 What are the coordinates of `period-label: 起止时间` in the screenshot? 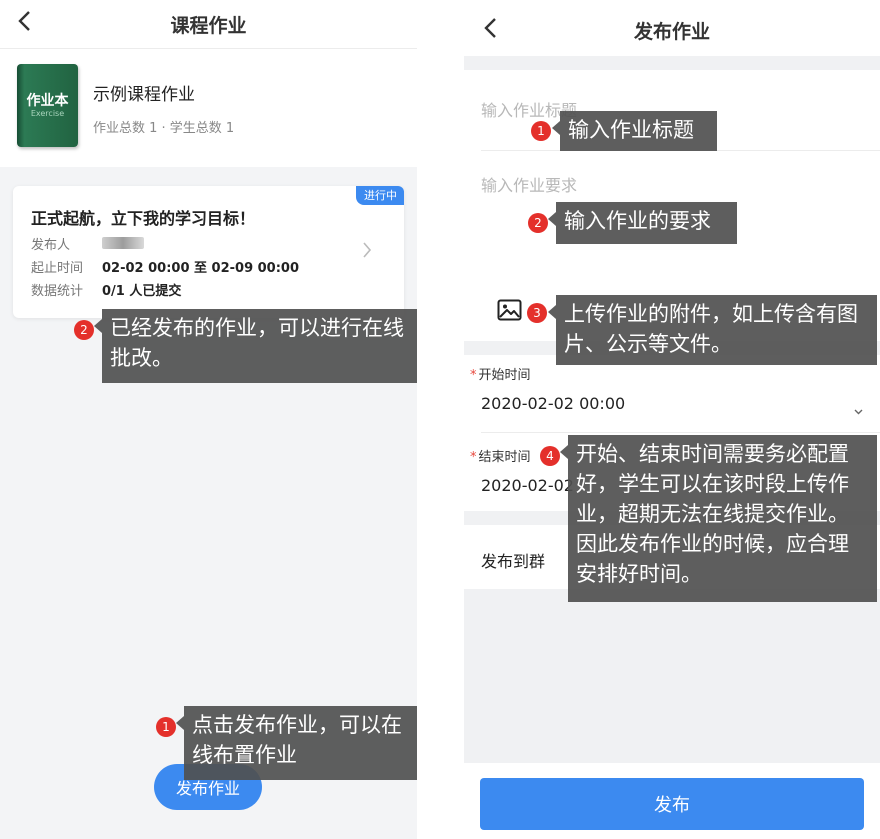 It's located at (57, 268).